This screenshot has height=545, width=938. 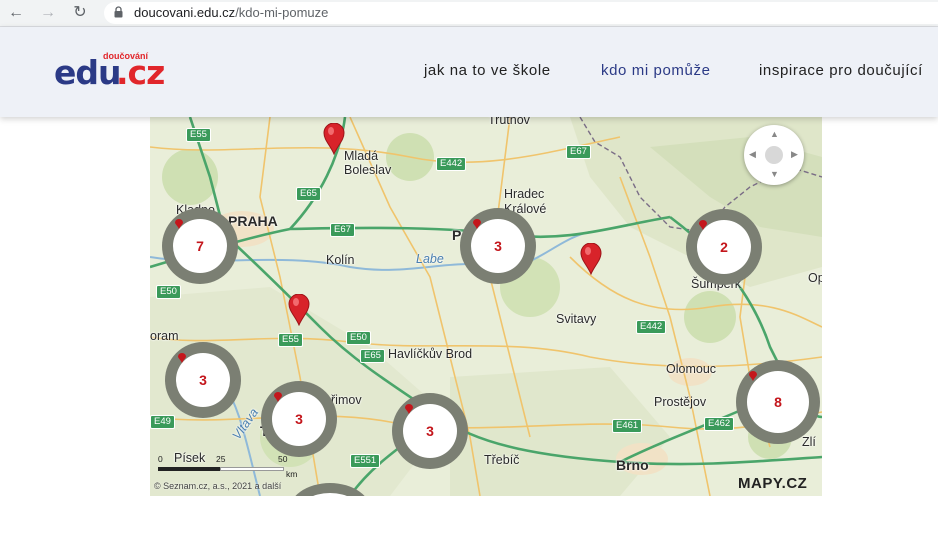 I want to click on logo-sub-text: doučování, so click(x=126, y=56).